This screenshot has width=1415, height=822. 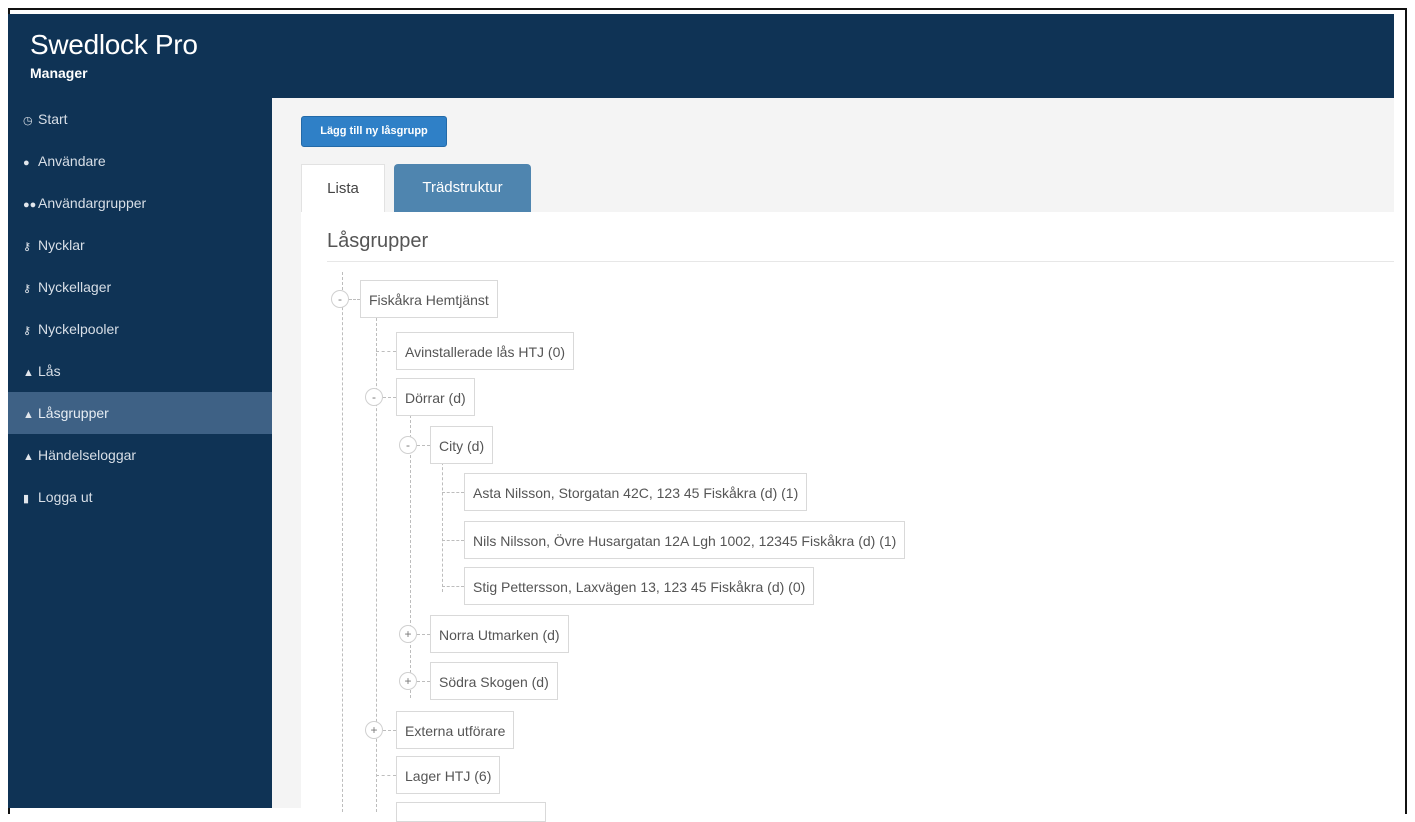 I want to click on sidebar-item-label: Lås, so click(x=49, y=371).